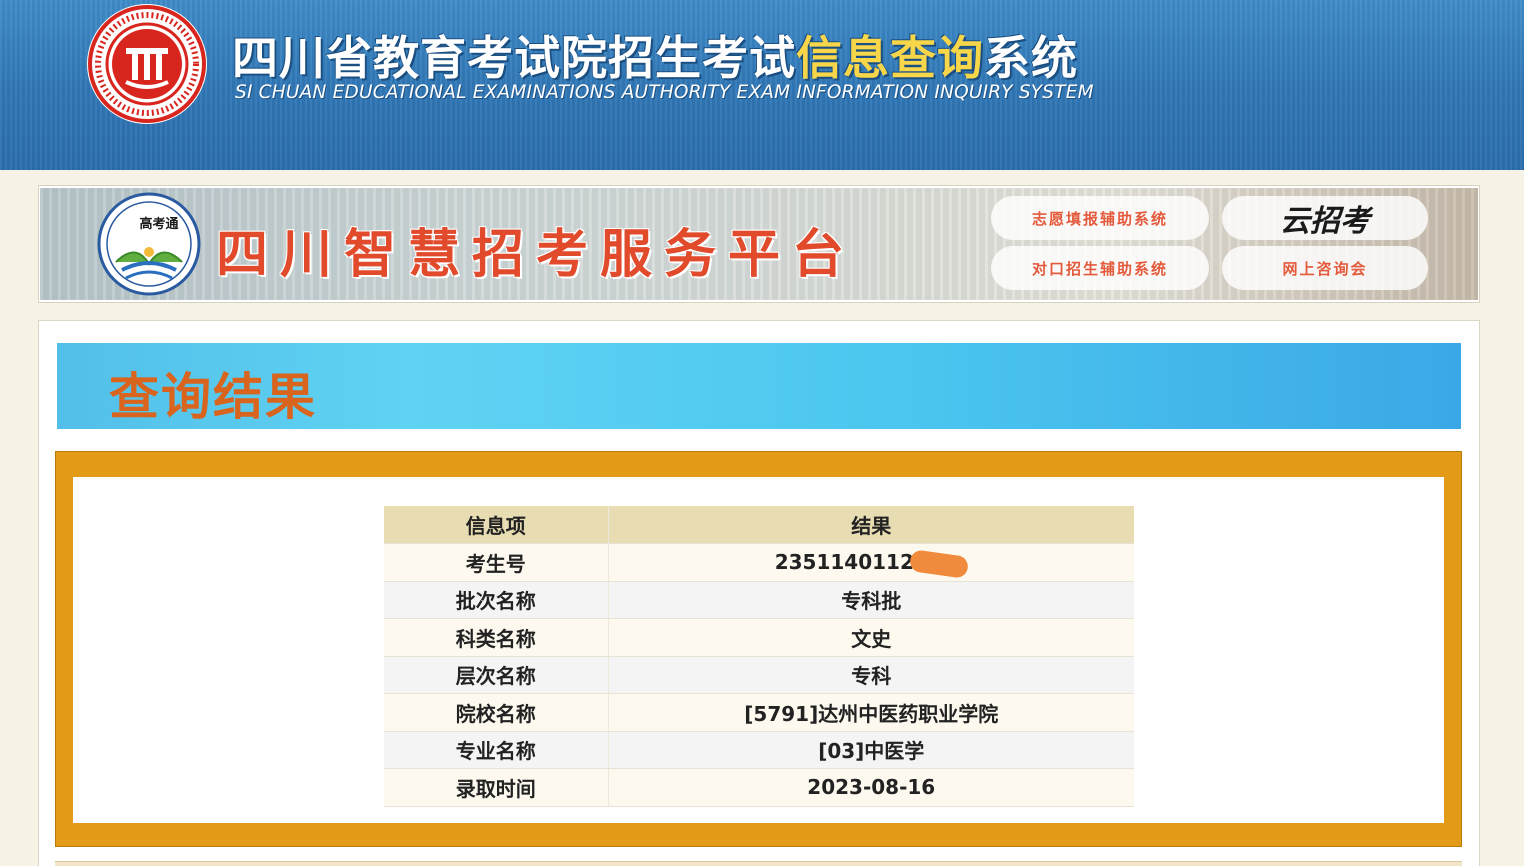 The image size is (1524, 866). I want to click on table-row: 层次名称 专科, so click(759, 675).